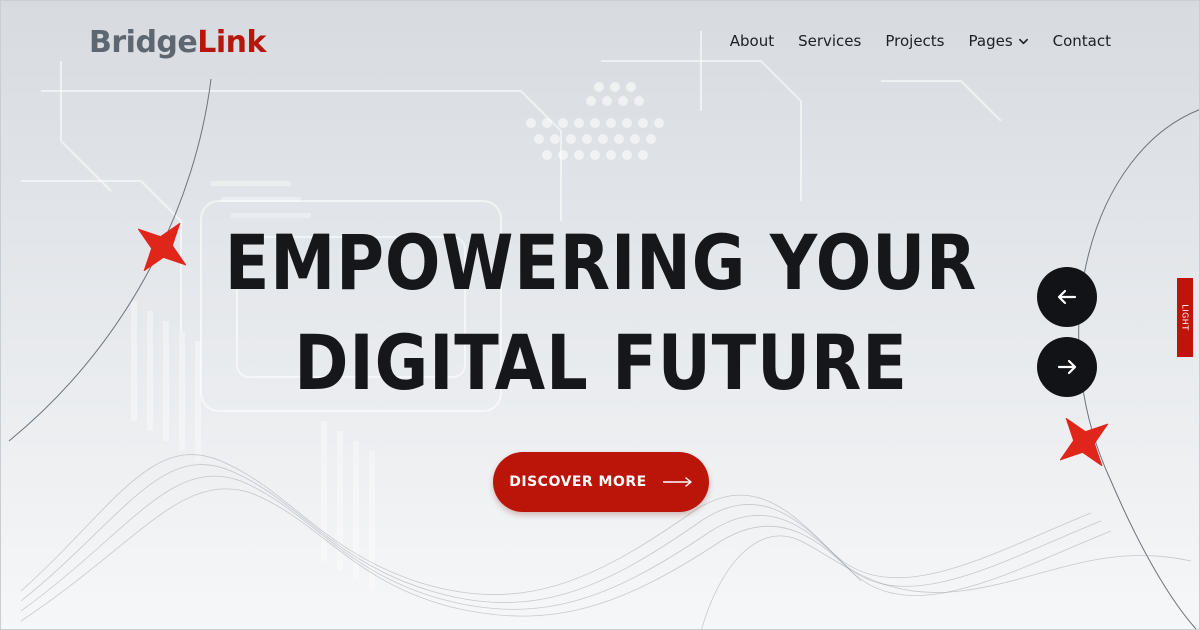  I want to click on nav-item-services: Services, so click(829, 41).